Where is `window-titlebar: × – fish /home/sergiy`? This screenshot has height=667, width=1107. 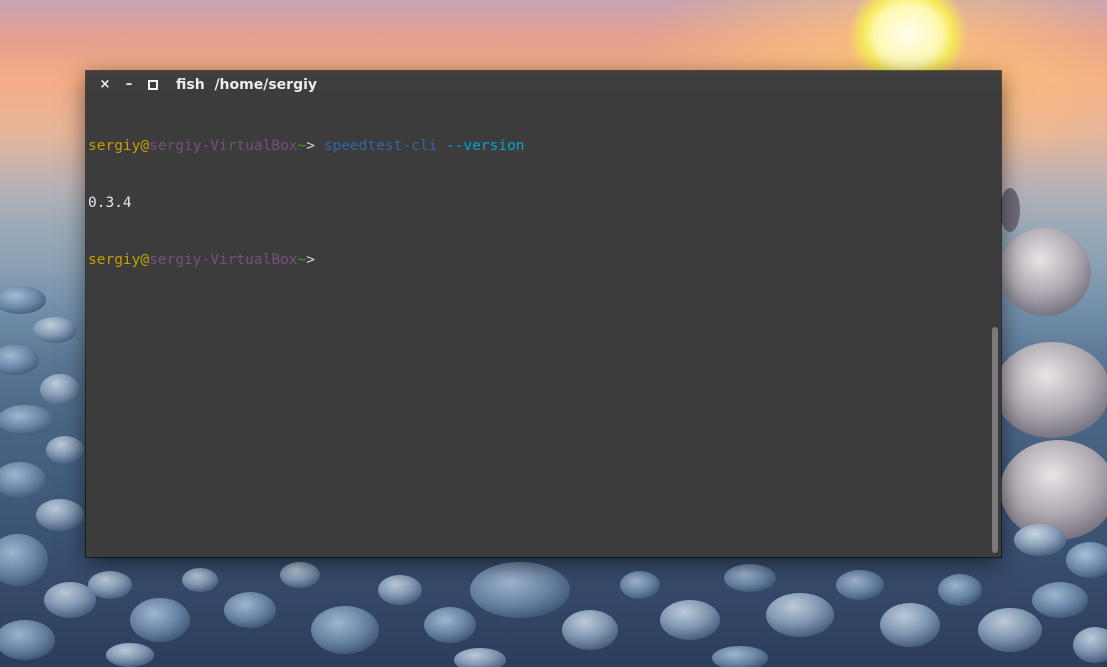
window-titlebar: × – fish /home/sergiy is located at coordinates (543, 86).